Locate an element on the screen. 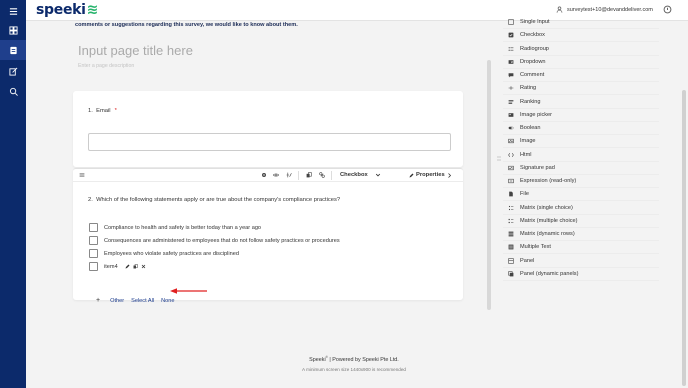  question-toolbar: Checkbox Properties is located at coordinates (268, 175).